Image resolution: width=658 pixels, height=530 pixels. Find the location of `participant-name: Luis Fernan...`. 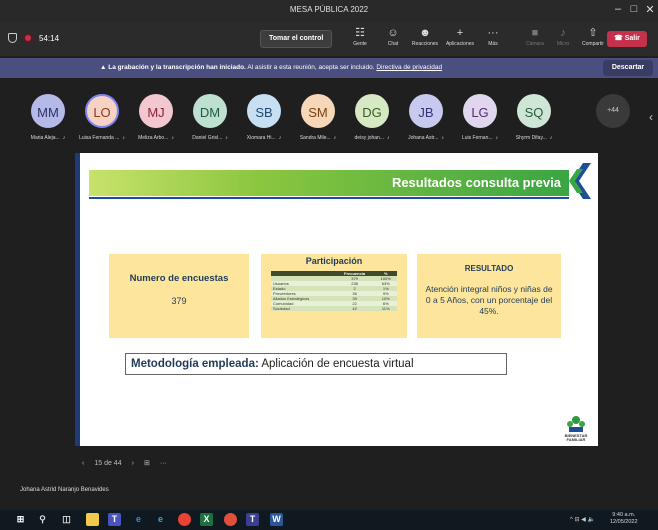

participant-name: Luis Fernan... is located at coordinates (477, 138).